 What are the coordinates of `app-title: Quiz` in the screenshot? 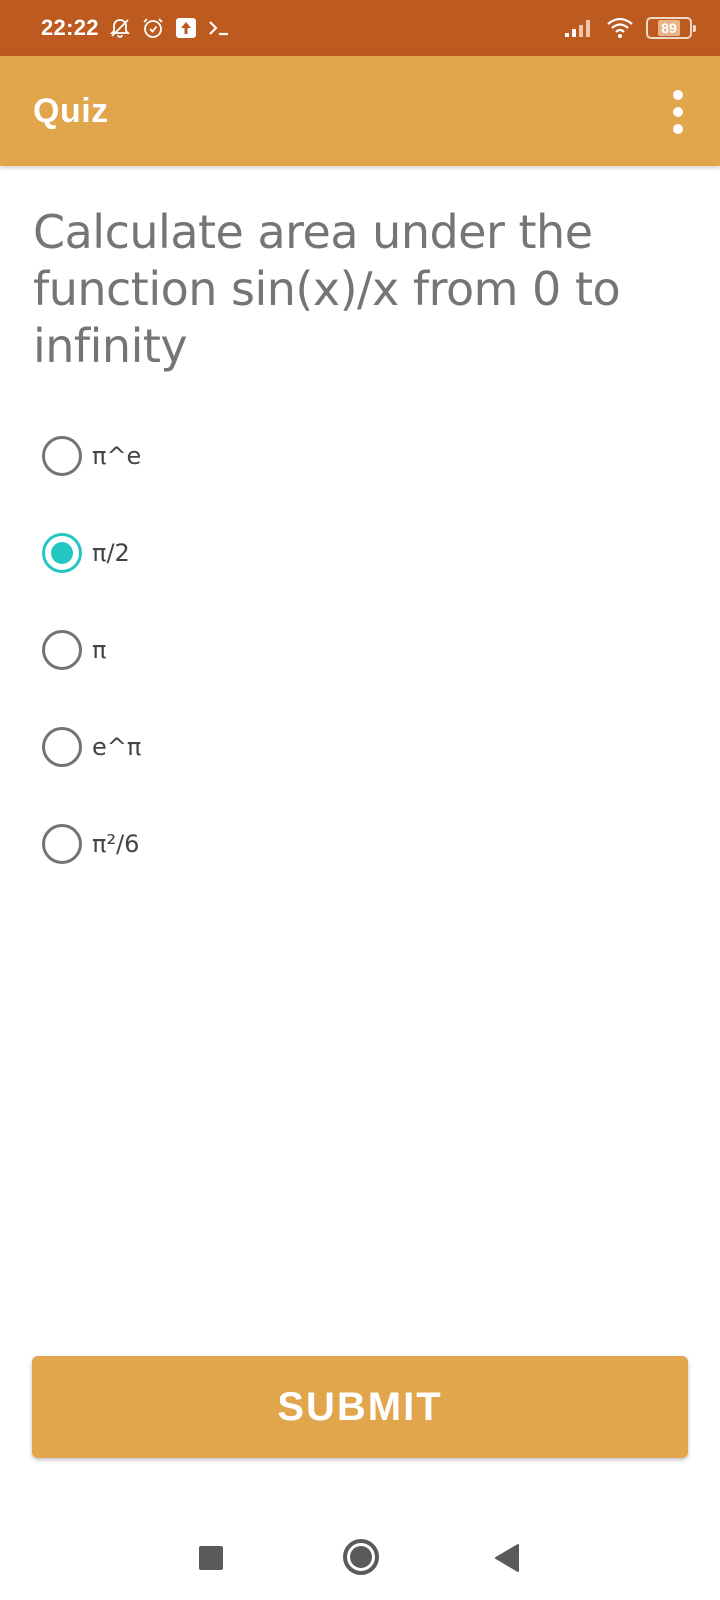 It's located at (71, 111).